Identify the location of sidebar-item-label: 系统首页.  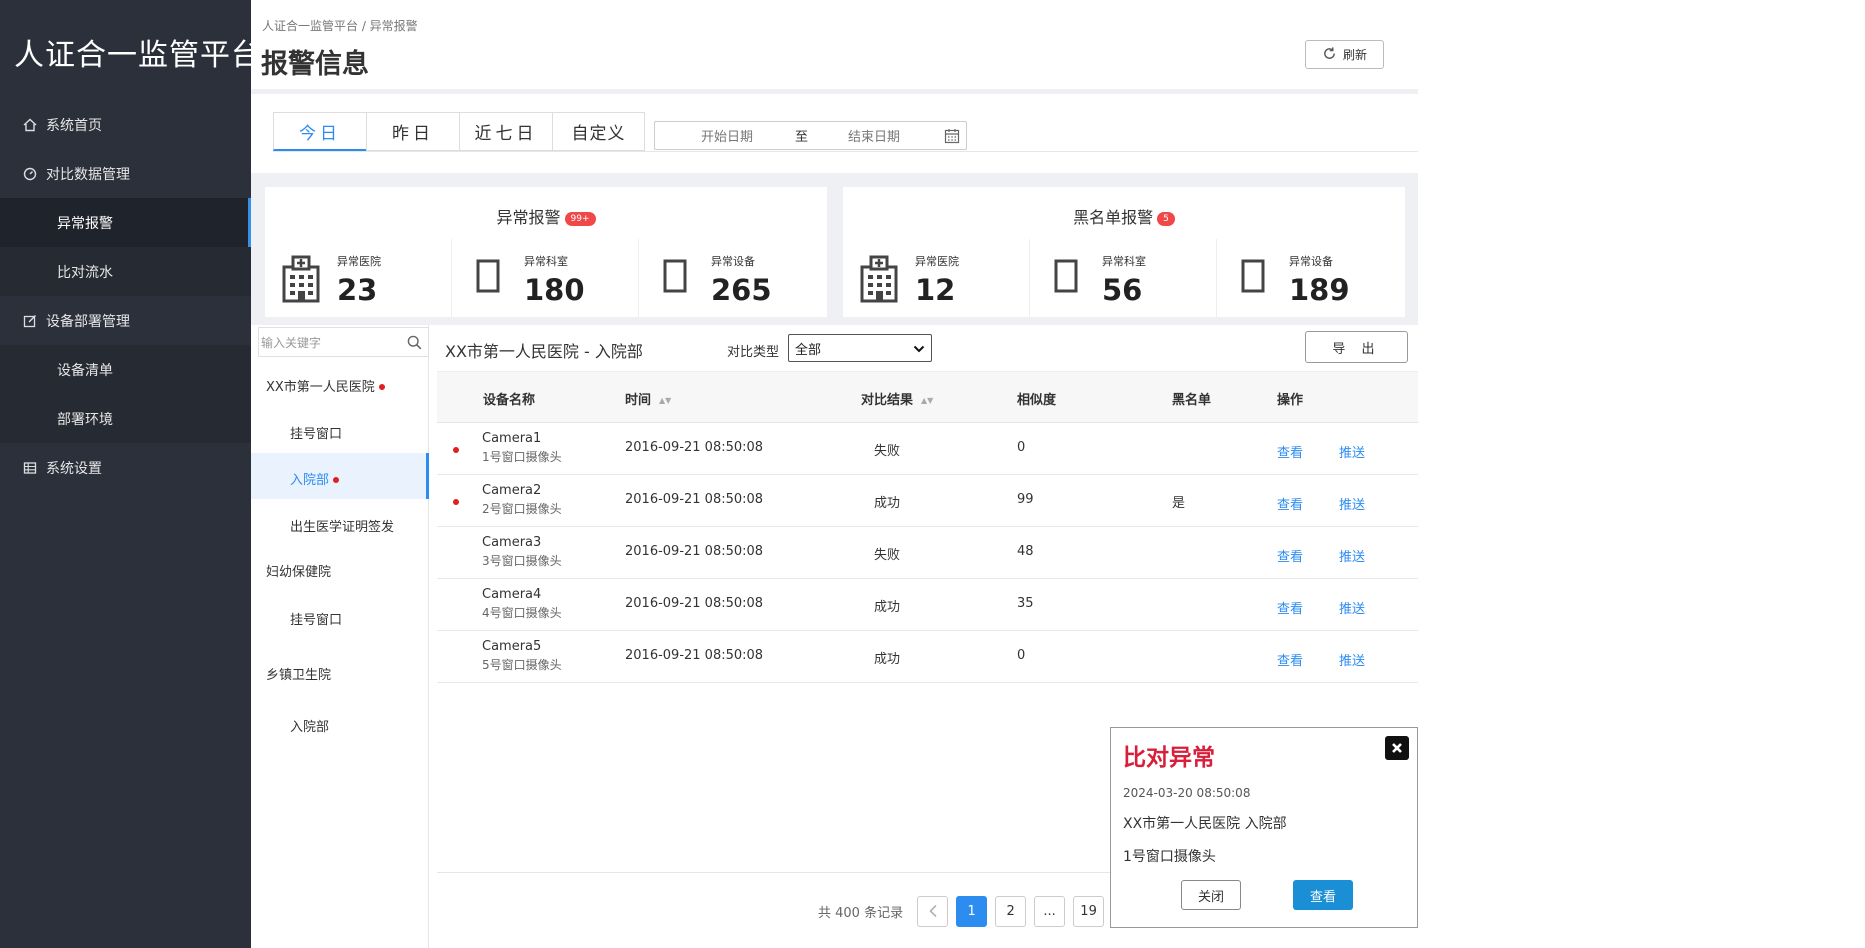
(74, 125).